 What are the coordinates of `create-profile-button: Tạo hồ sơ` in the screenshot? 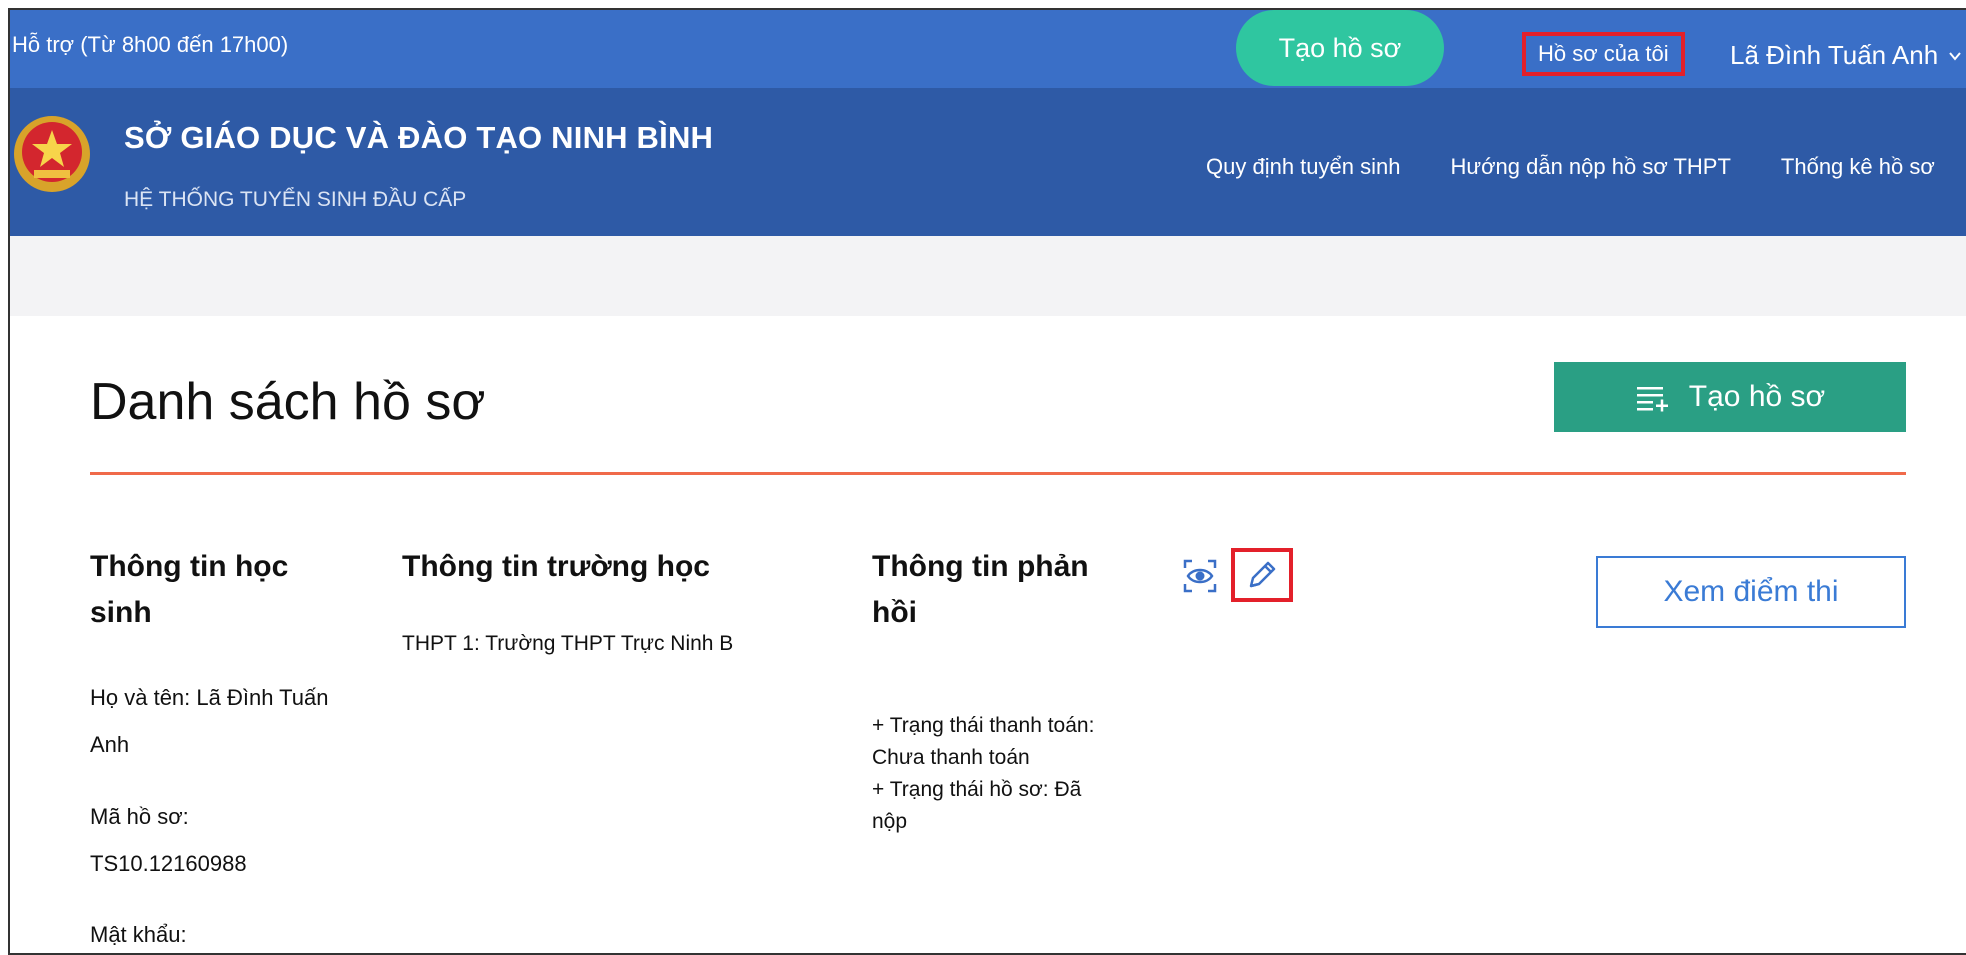 It's located at (1730, 397).